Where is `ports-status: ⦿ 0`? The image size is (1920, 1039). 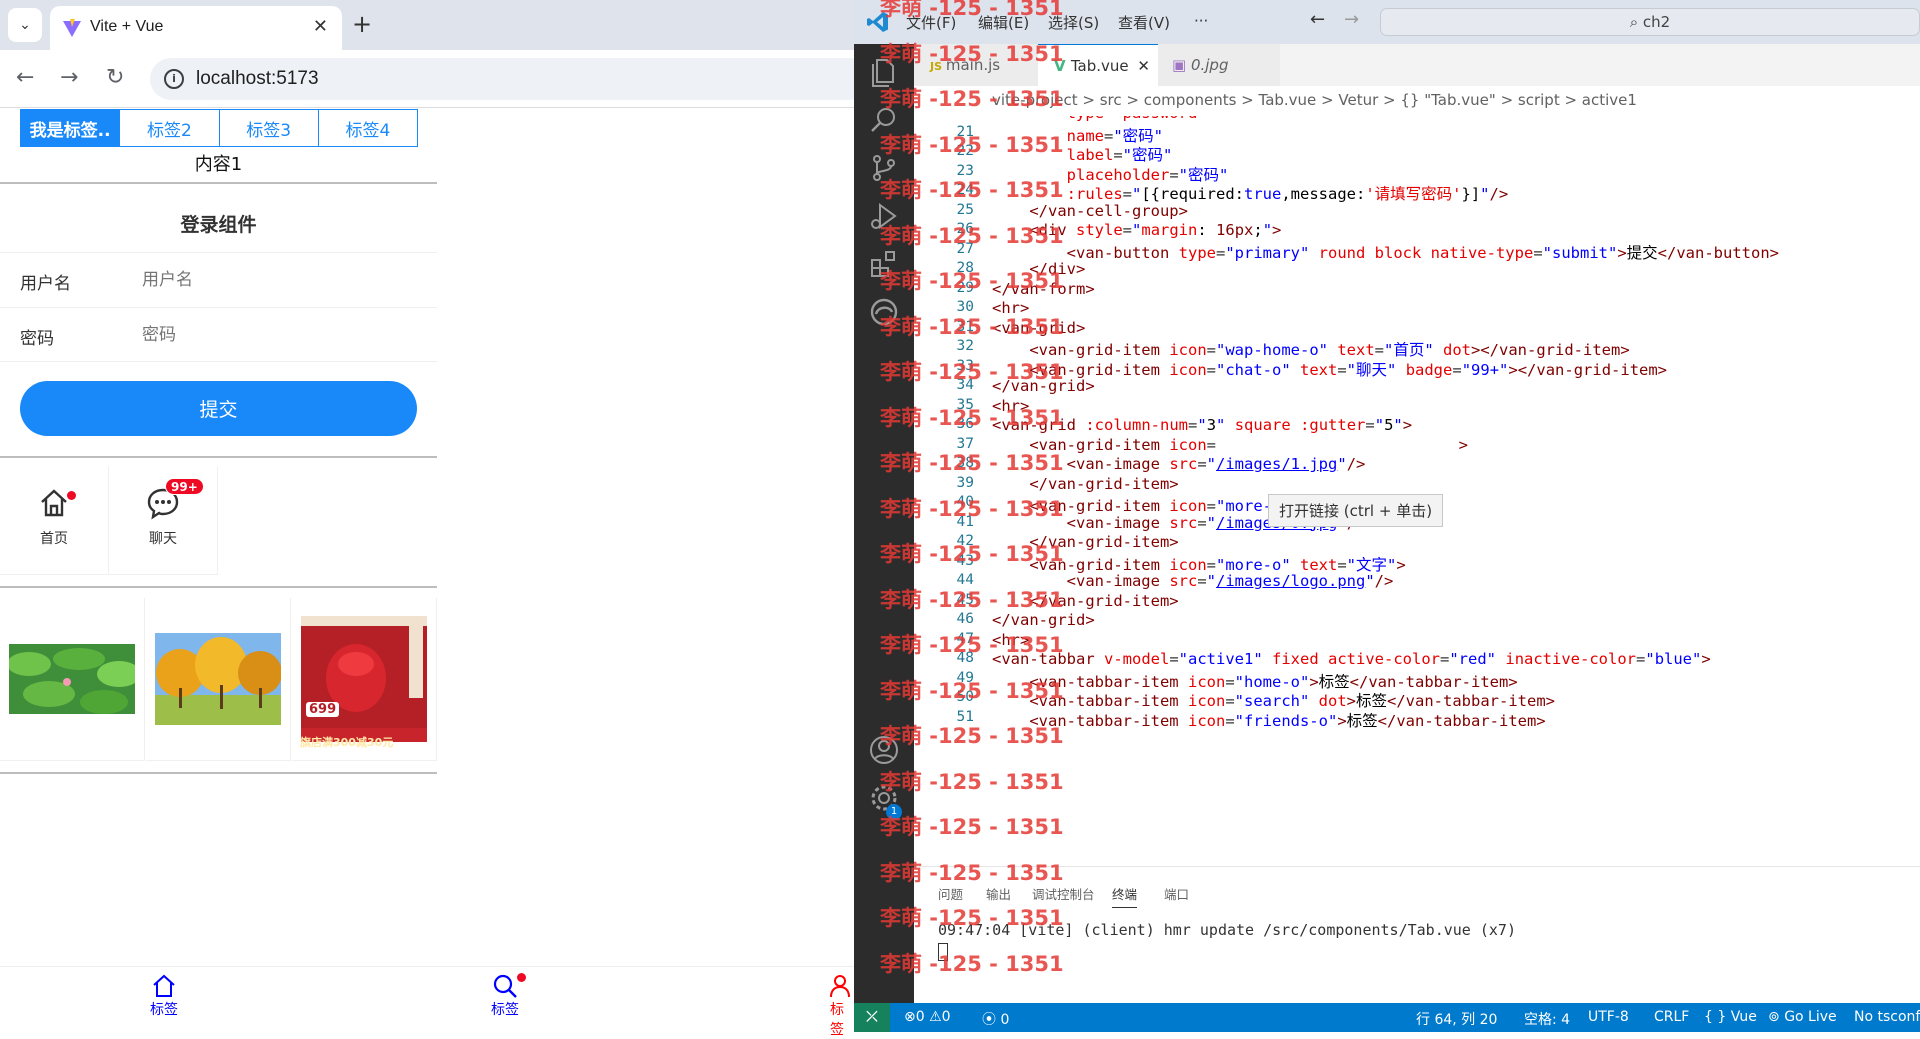 ports-status: ⦿ 0 is located at coordinates (995, 1019).